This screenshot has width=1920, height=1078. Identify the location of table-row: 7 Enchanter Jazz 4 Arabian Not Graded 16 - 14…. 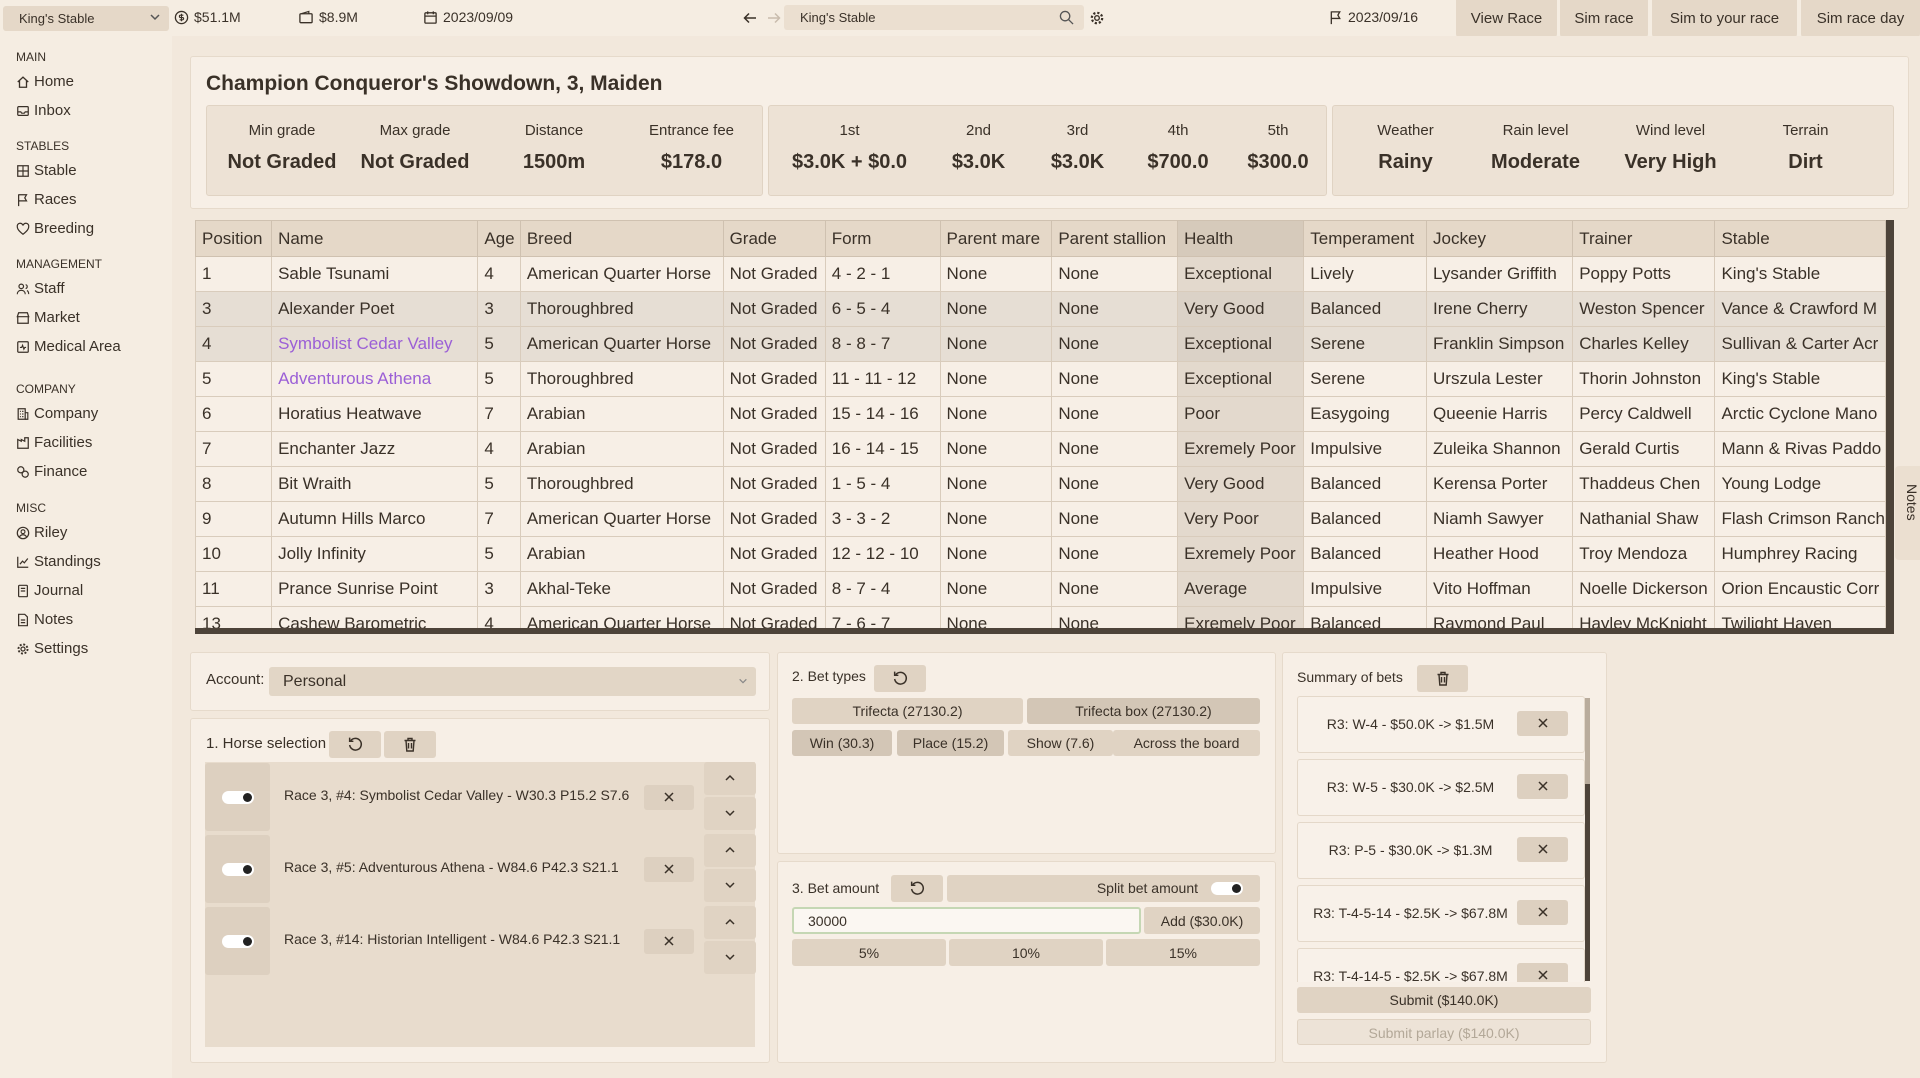
(1040, 449).